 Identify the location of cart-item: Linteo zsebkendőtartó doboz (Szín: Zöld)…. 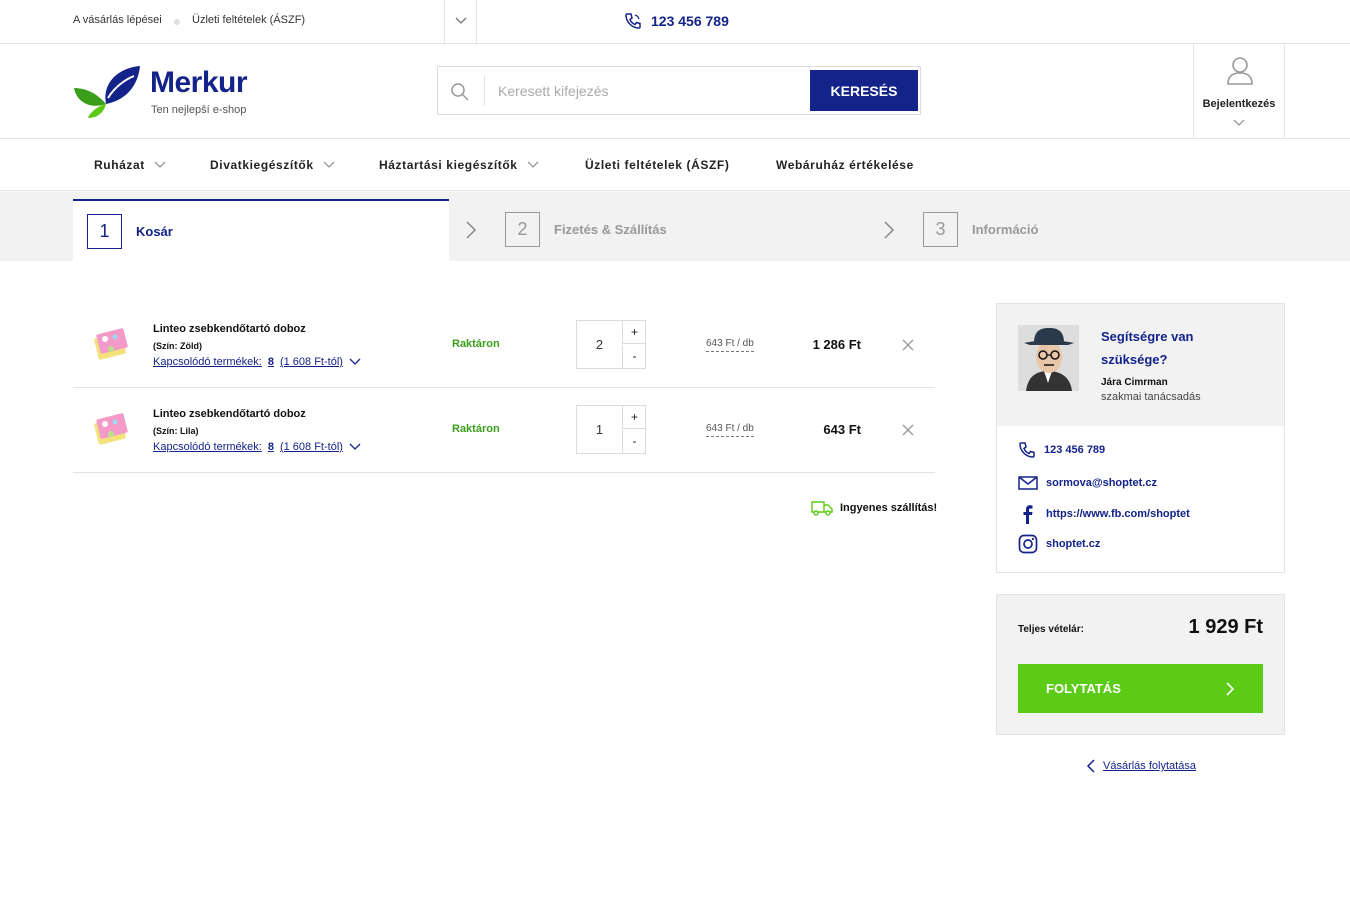
(504, 345).